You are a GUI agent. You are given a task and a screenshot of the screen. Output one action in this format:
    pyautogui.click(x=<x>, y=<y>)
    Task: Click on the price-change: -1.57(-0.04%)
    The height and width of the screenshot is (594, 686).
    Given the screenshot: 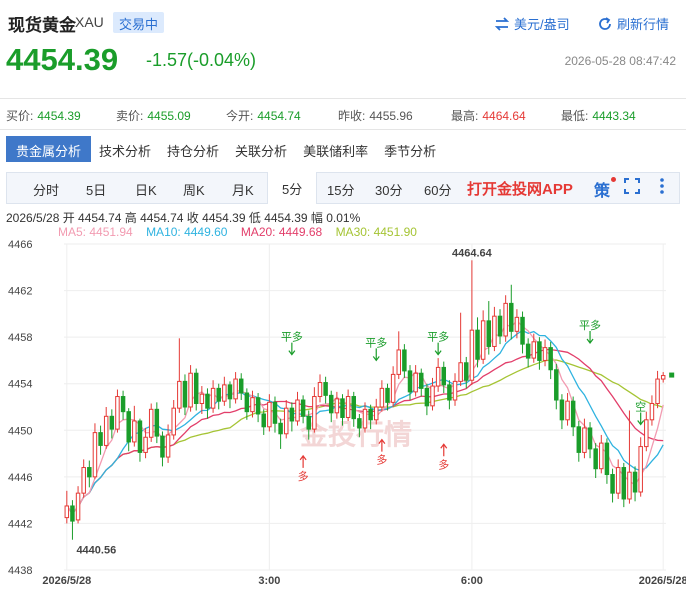 What is the action you would take?
    pyautogui.click(x=201, y=60)
    